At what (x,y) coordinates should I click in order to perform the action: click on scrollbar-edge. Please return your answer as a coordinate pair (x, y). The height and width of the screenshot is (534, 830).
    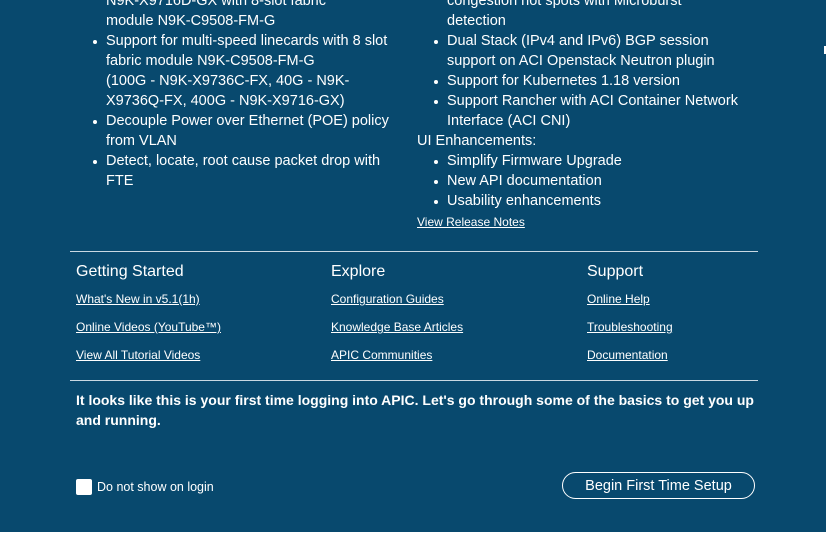
    Looking at the image, I should click on (825, 50).